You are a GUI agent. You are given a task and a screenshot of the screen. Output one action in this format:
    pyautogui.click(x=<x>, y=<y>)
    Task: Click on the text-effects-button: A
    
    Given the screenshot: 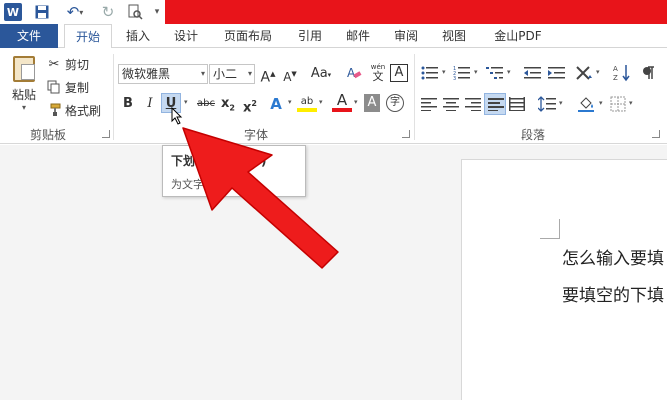 What is the action you would take?
    pyautogui.click(x=276, y=104)
    